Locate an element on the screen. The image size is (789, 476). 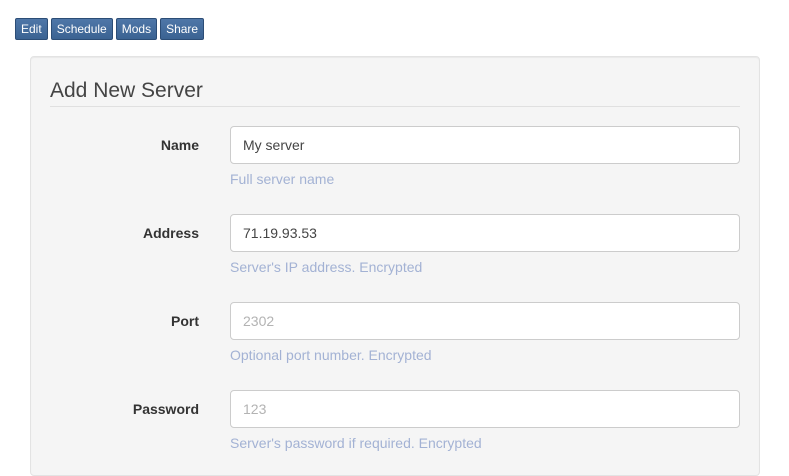
port-label: Port is located at coordinates (185, 321).